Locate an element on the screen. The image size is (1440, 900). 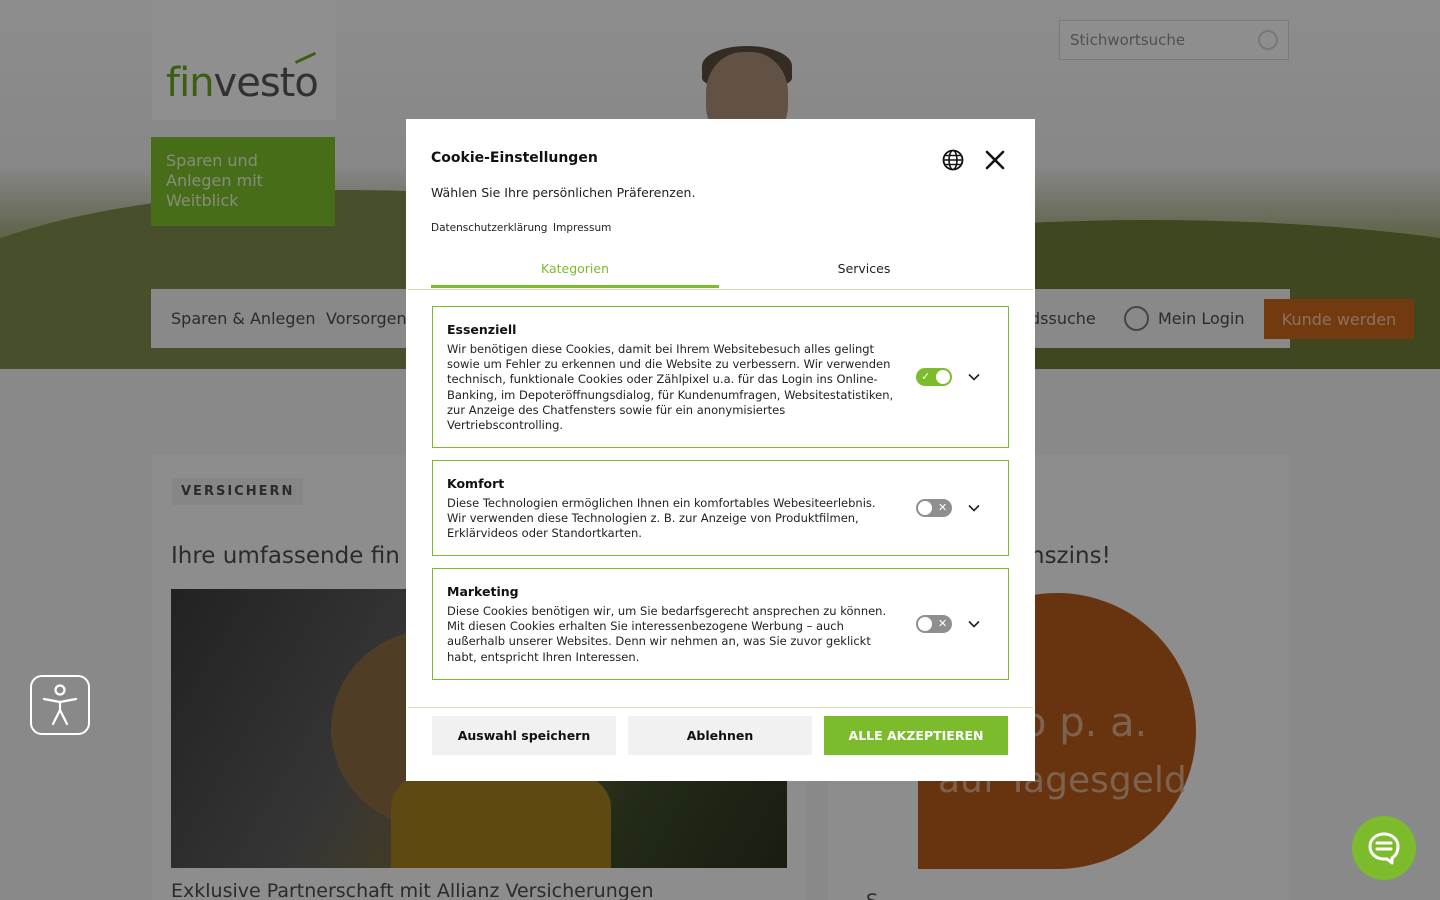
footer-divider is located at coordinates (720, 707).